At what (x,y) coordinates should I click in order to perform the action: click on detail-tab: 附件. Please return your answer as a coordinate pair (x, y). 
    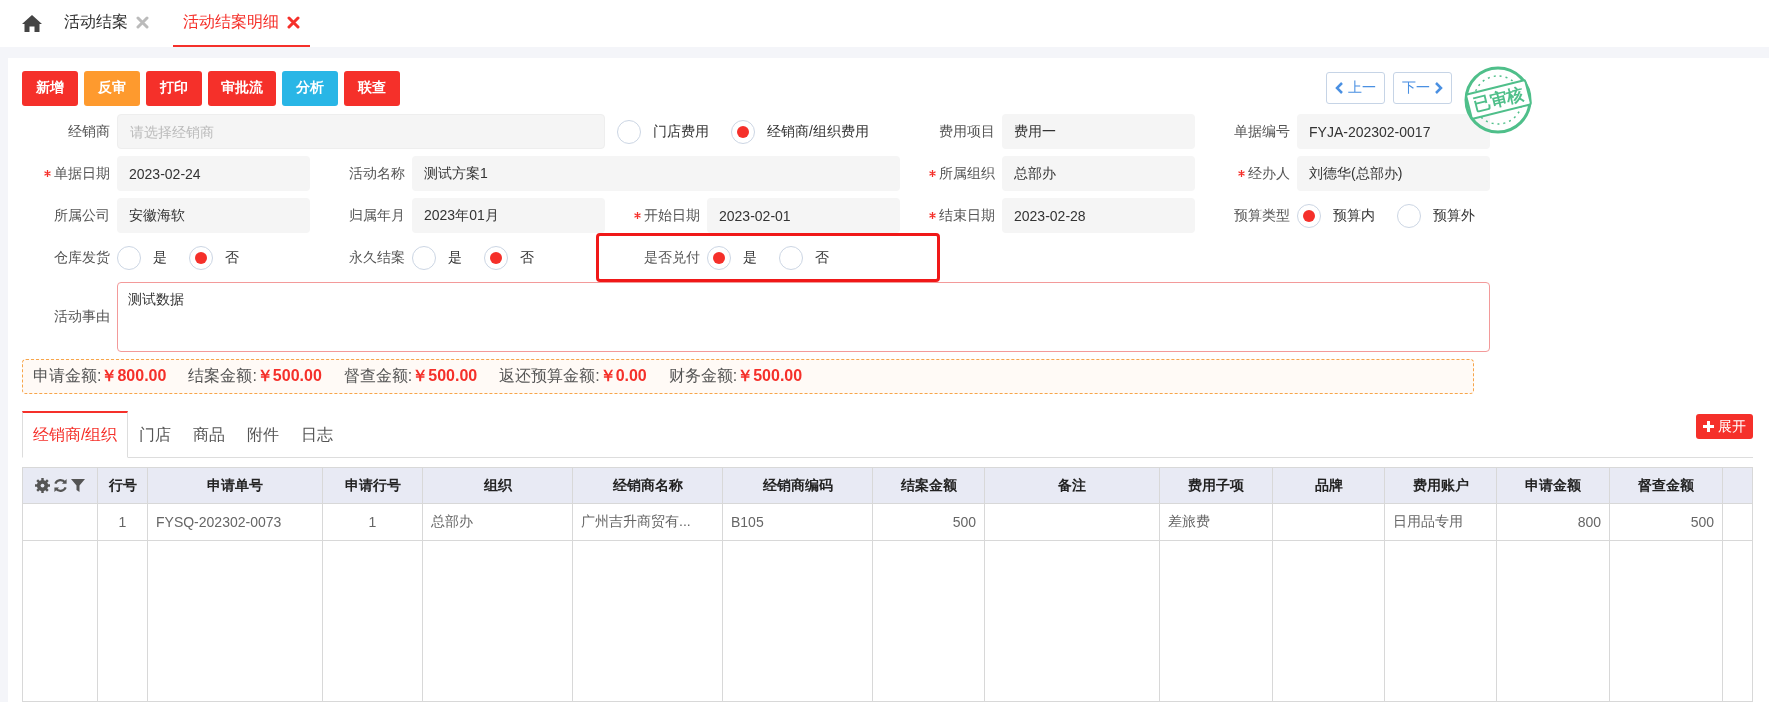
    Looking at the image, I should click on (263, 434).